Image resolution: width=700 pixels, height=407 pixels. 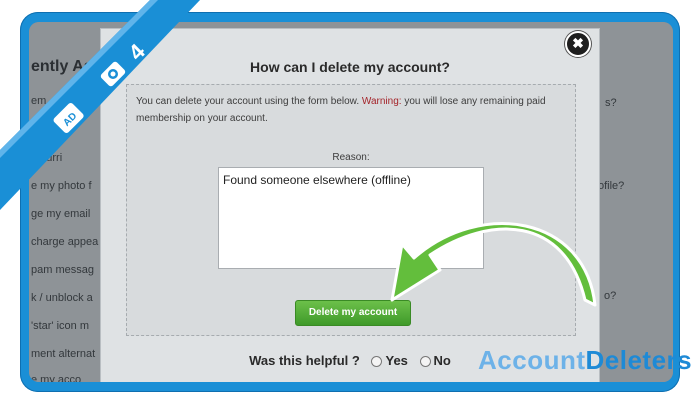 What do you see at coordinates (100, 105) in the screenshot?
I see `step-banner: AD 4` at bounding box center [100, 105].